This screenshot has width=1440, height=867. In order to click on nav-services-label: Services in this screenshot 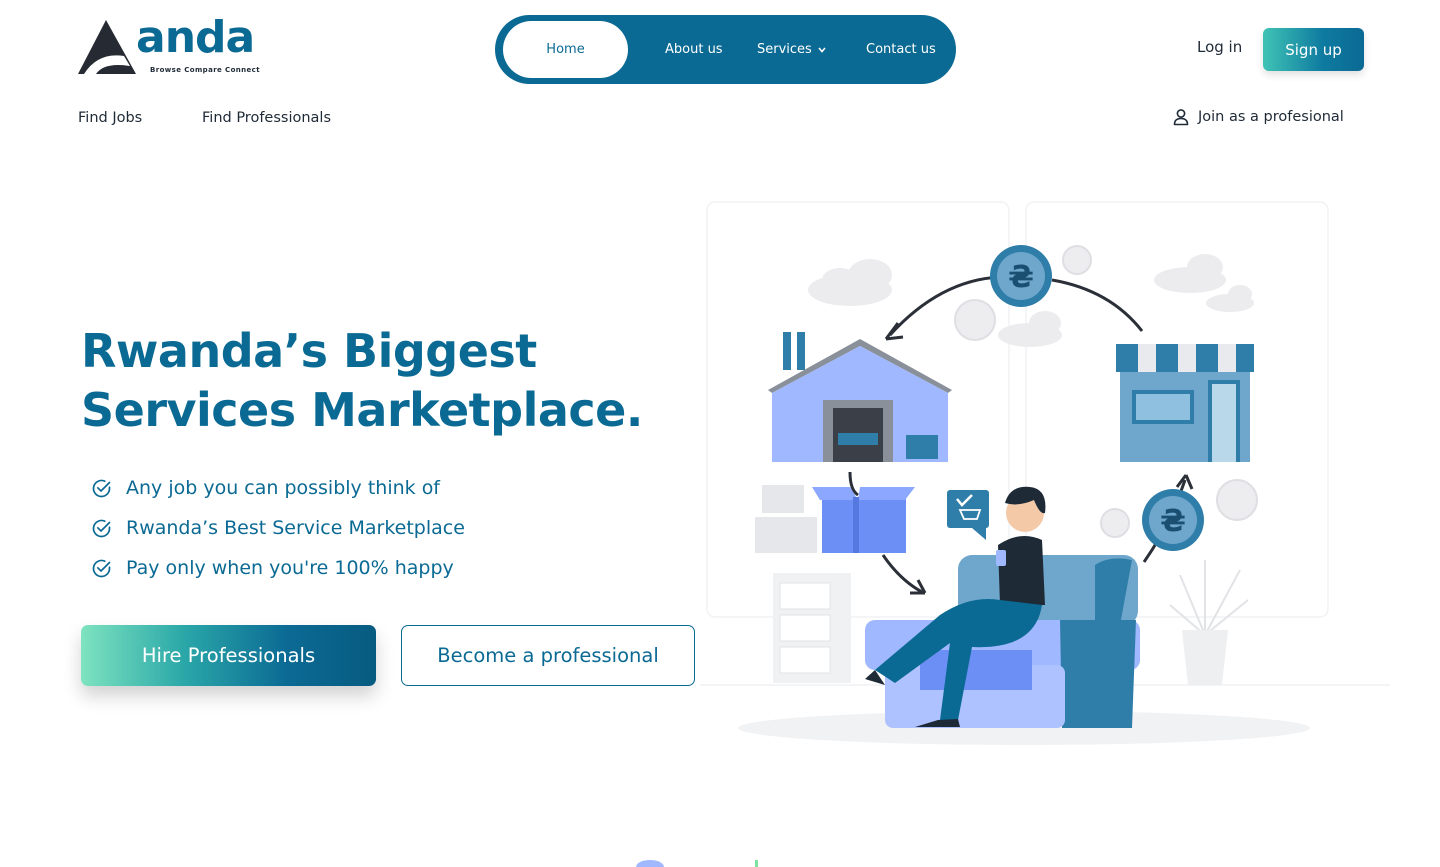, I will do `click(784, 49)`.